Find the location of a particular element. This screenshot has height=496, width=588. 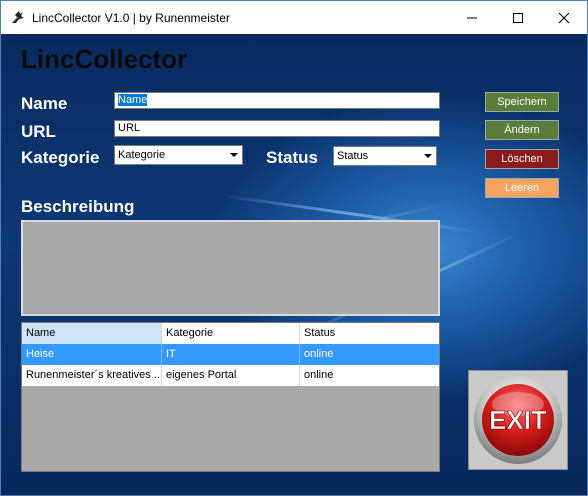

exit-button-label: EXIT is located at coordinates (518, 420).